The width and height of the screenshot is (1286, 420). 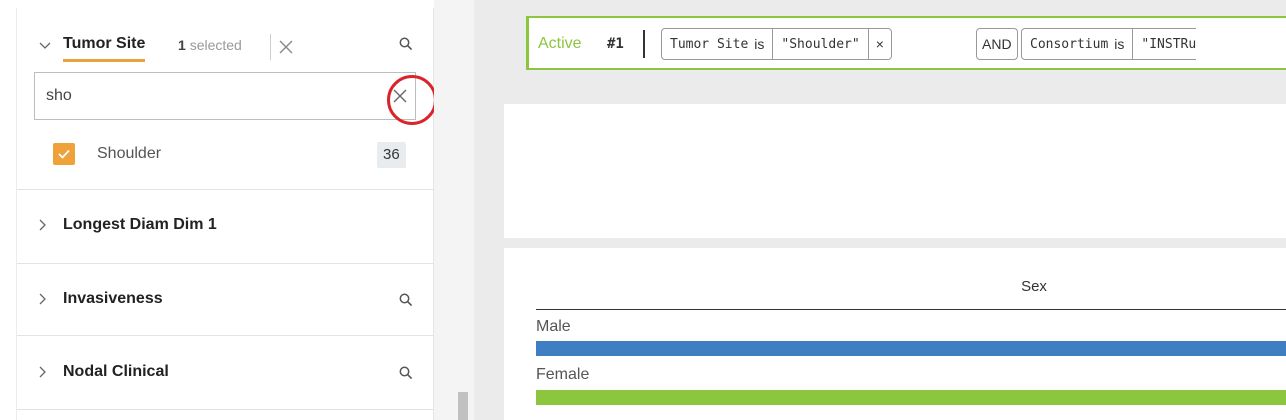 I want to click on filter-pill-tumor-site: Tumor Site is "Shoulder" ×, so click(x=776, y=44).